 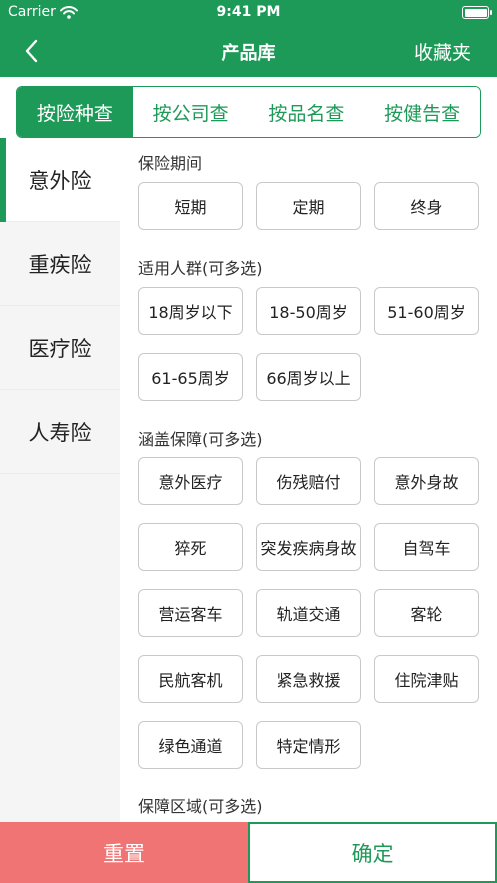 What do you see at coordinates (308, 377) in the screenshot?
I see `option-button: 66周岁以上` at bounding box center [308, 377].